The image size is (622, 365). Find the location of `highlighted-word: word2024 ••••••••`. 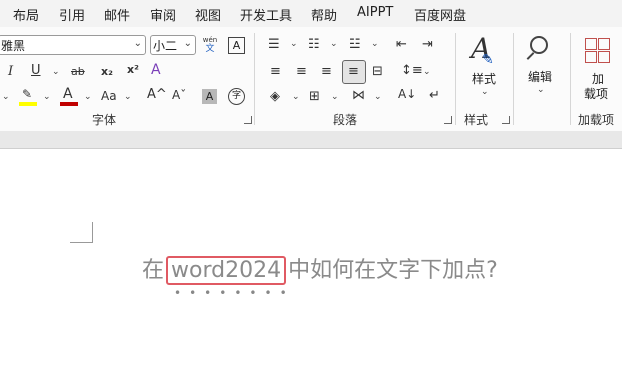

highlighted-word: word2024 •••••••• is located at coordinates (226, 278).